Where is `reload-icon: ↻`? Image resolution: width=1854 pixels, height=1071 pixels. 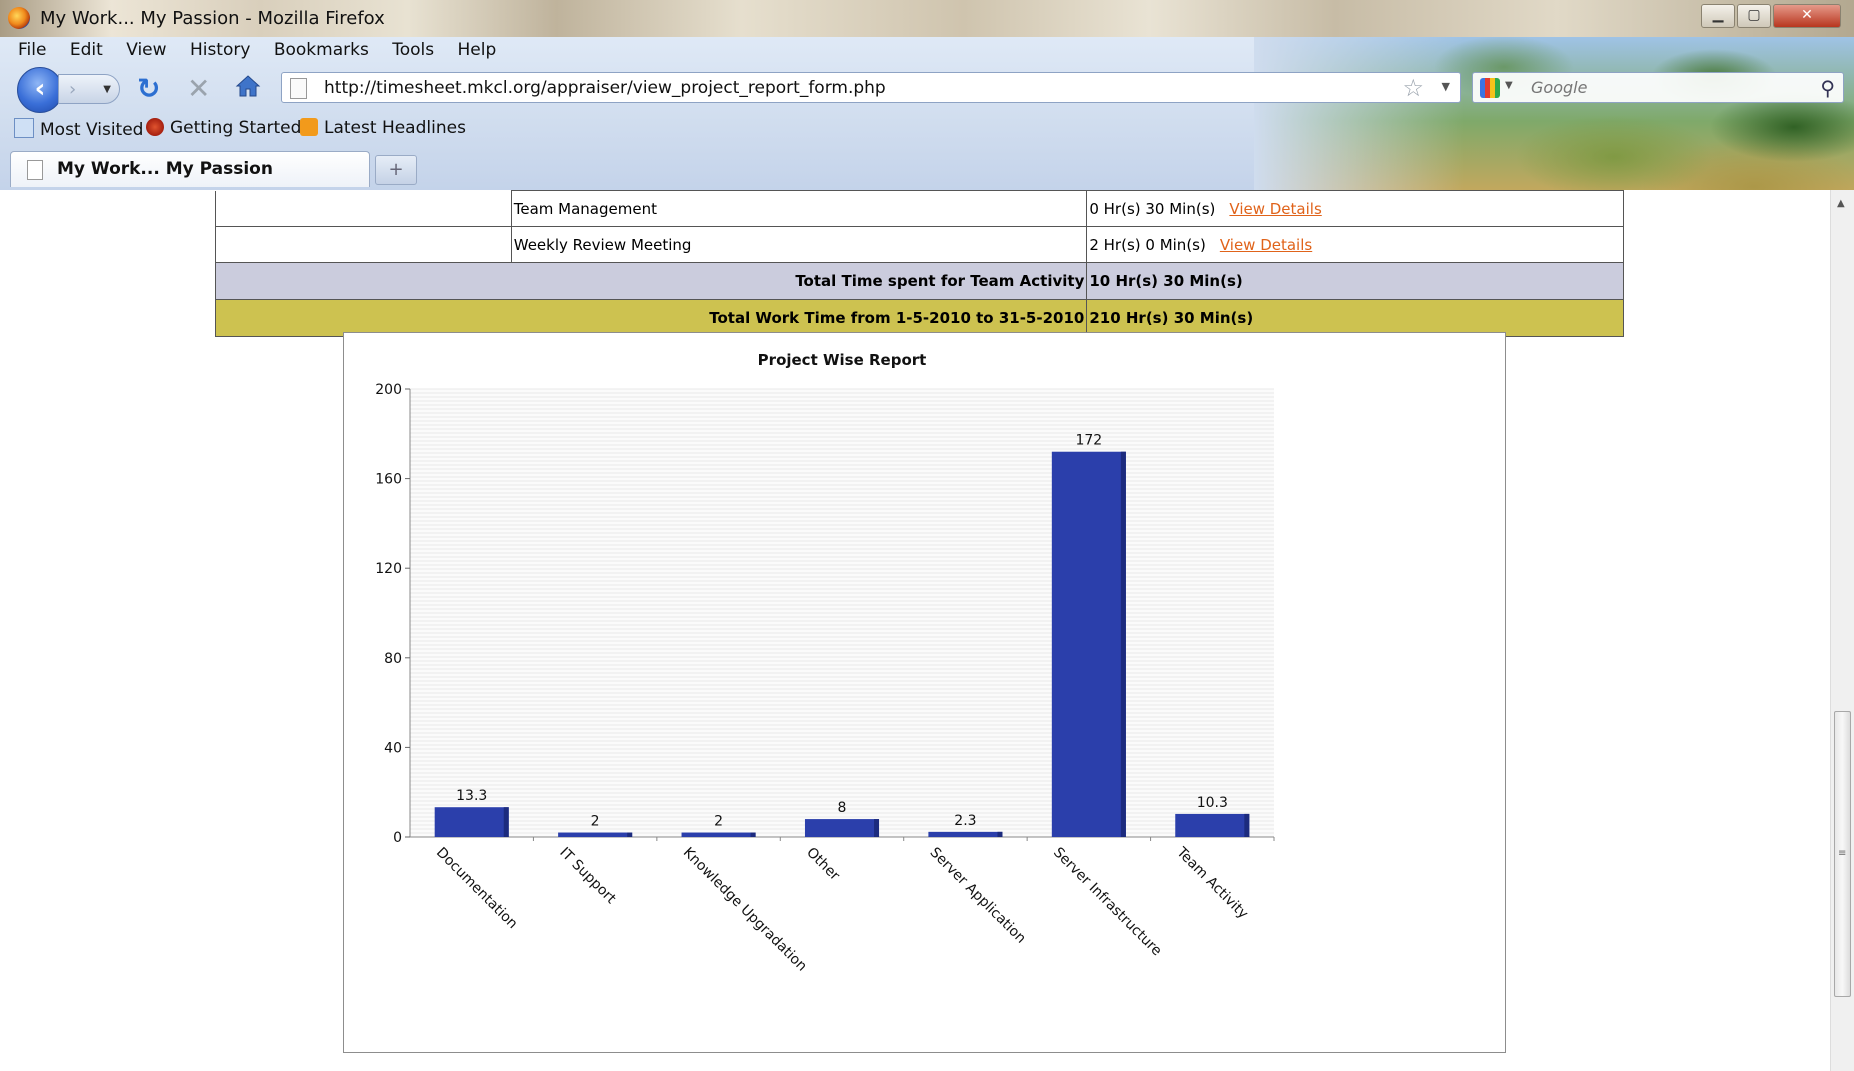
reload-icon: ↻ is located at coordinates (148, 88).